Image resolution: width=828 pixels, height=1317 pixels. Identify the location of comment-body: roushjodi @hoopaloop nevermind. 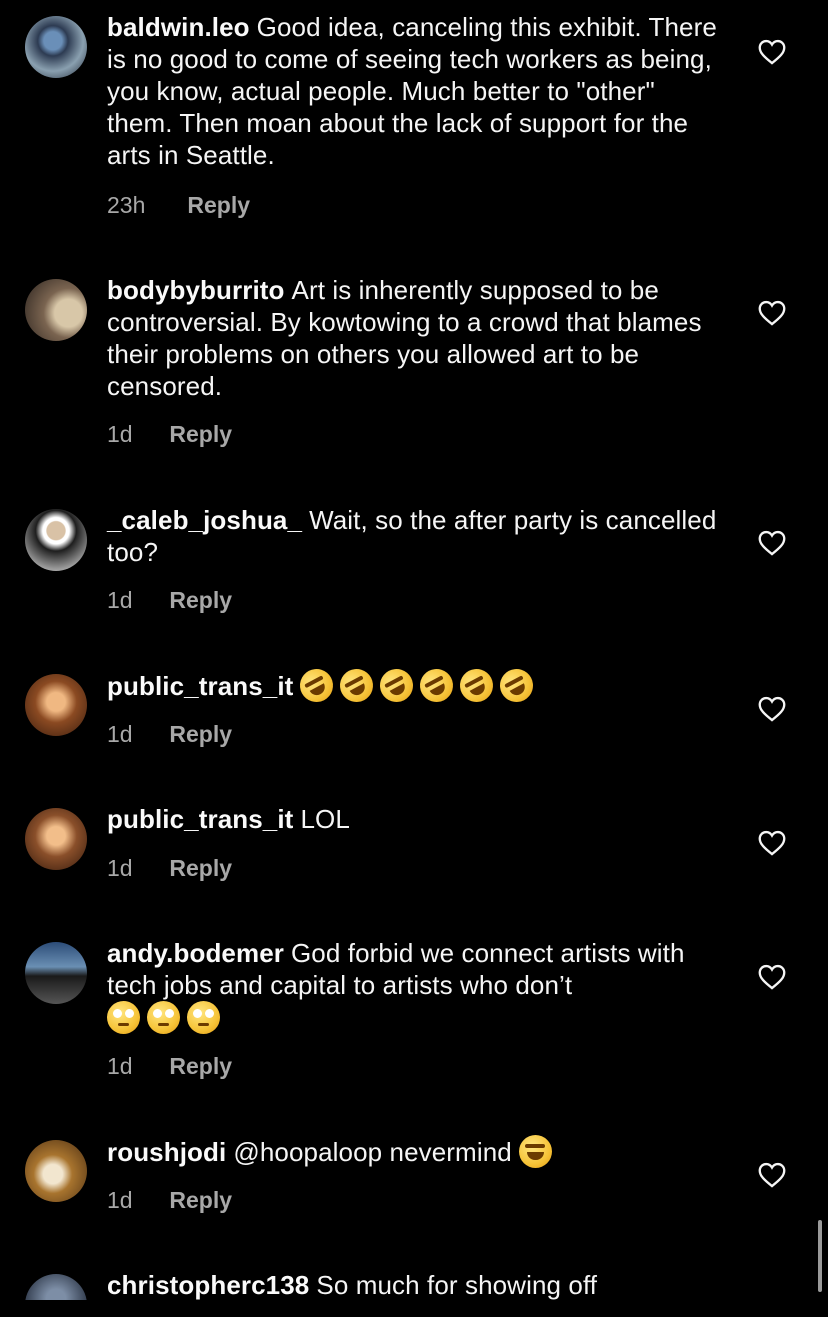
(417, 1151).